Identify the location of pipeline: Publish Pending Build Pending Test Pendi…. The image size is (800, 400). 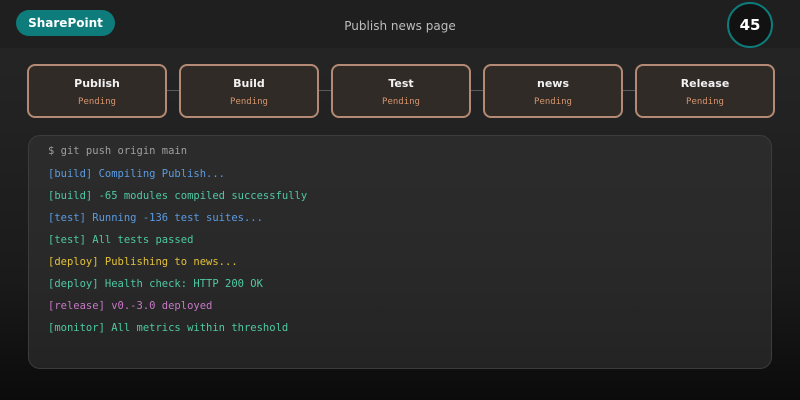
(401, 91).